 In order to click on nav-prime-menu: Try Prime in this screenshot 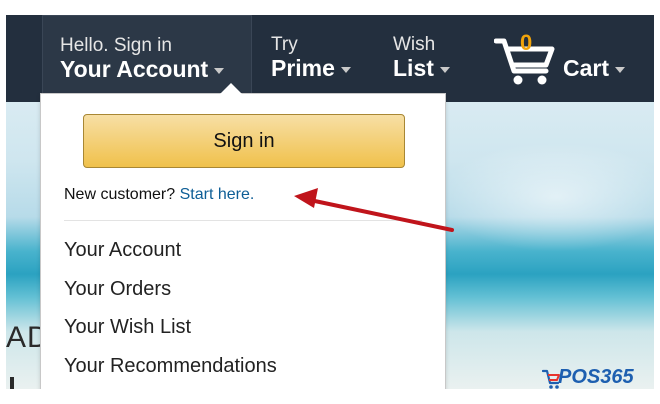, I will do `click(321, 58)`.